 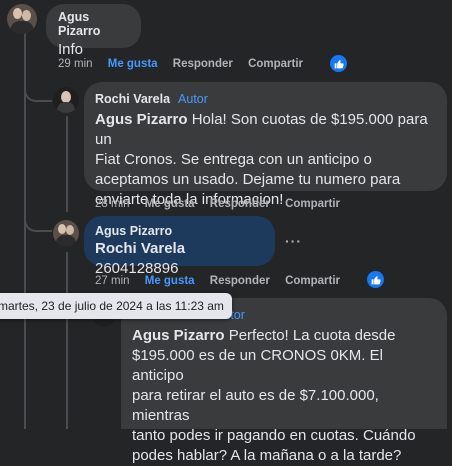 I want to click on comment-actions: 29 min Me gusta Responder Compartir, so click(x=180, y=64).